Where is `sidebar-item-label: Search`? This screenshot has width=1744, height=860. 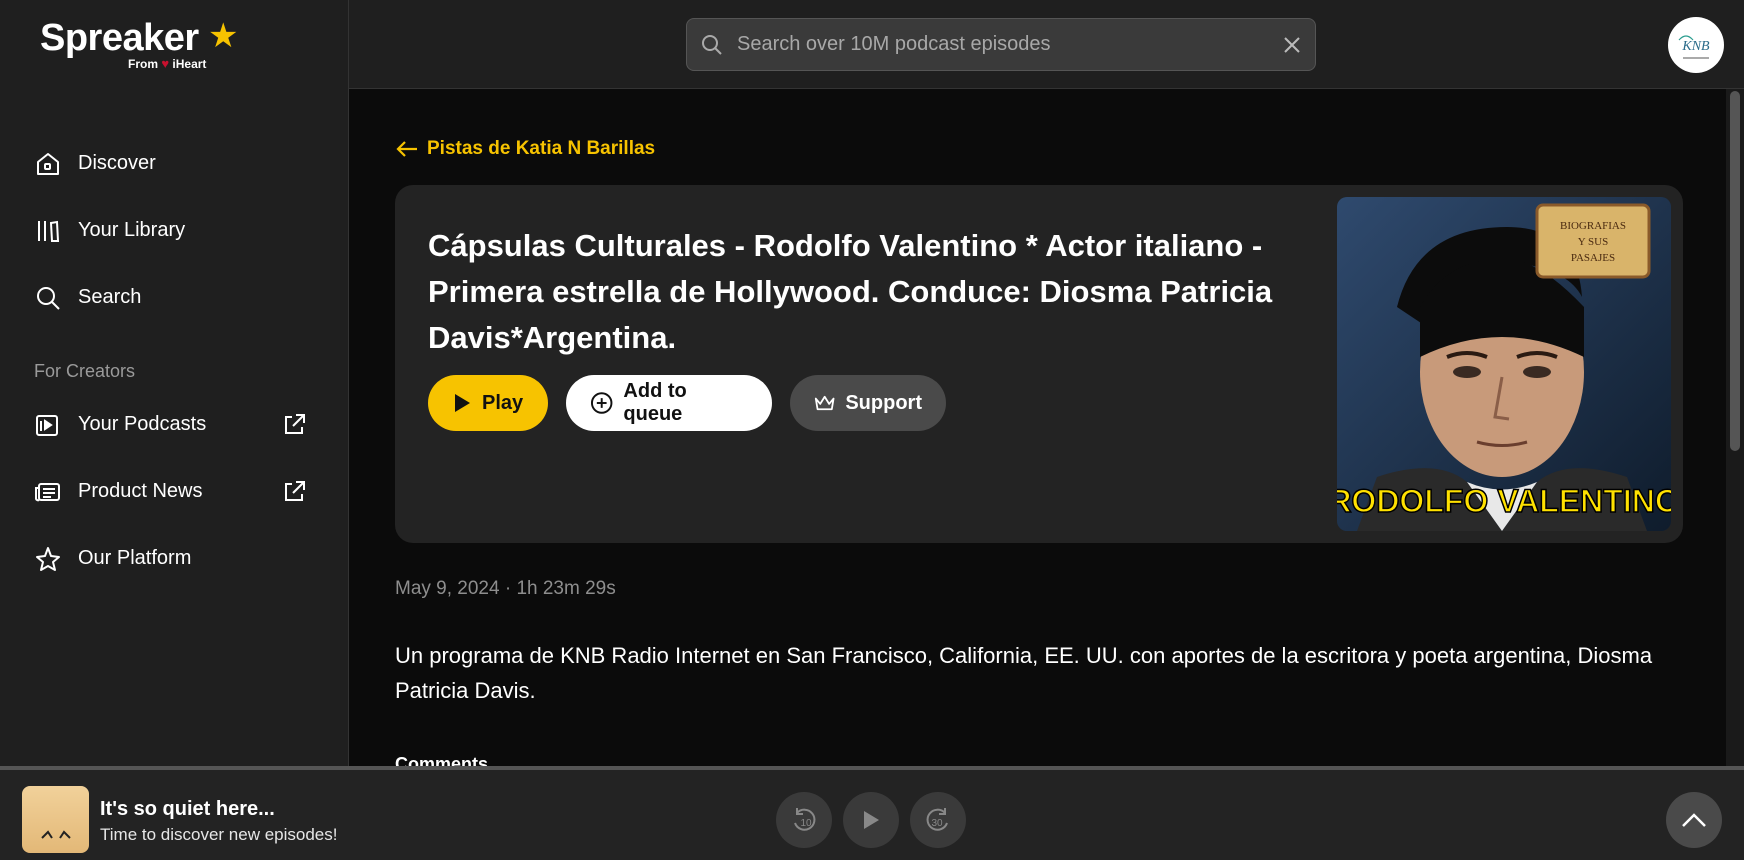 sidebar-item-label: Search is located at coordinates (110, 297).